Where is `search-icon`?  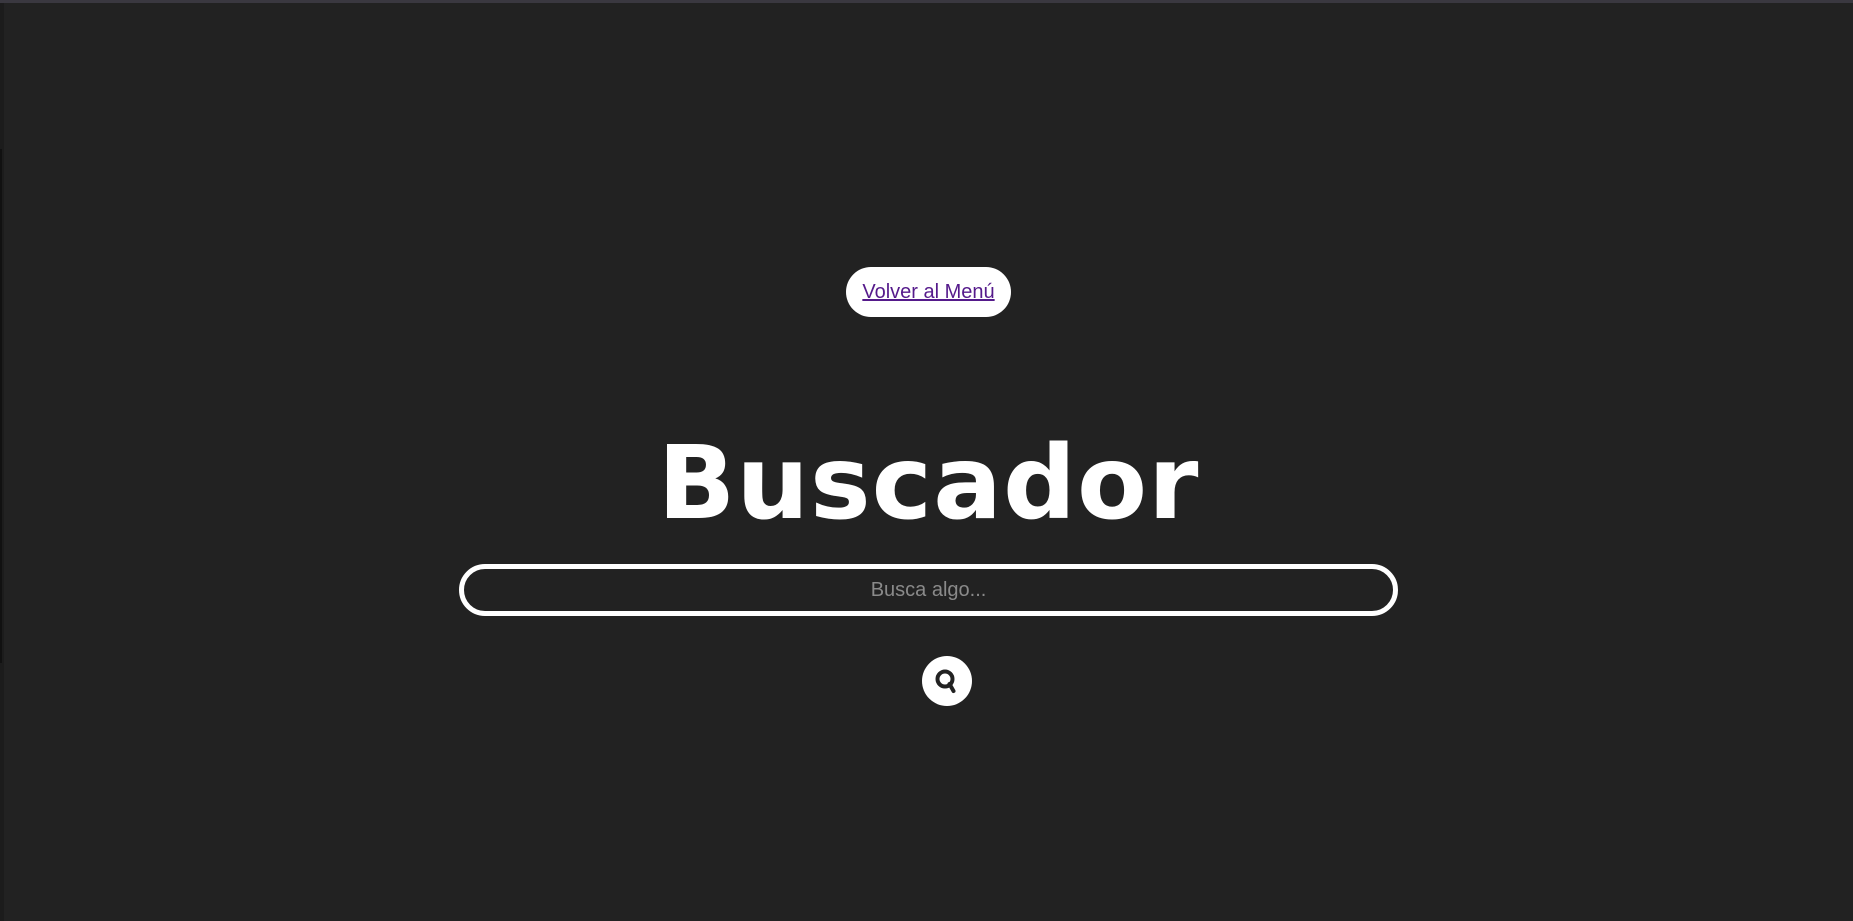
search-icon is located at coordinates (947, 681).